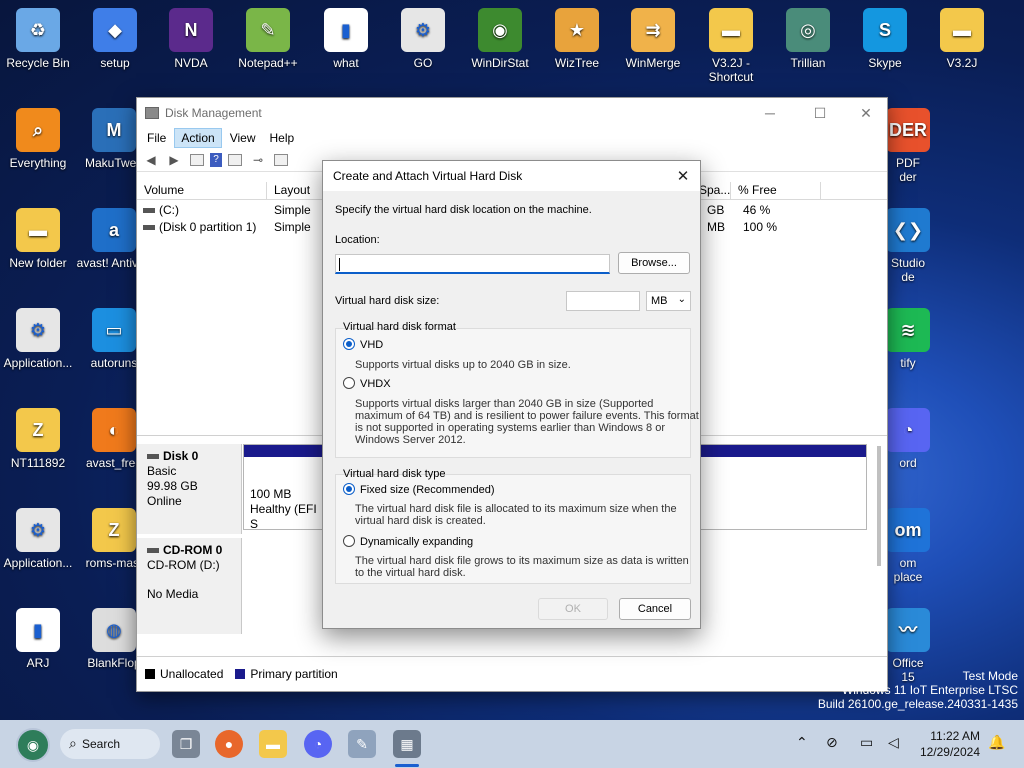 This screenshot has width=1024, height=768. What do you see at coordinates (681, 299) in the screenshot?
I see `chevron-down-icon: ⌄` at bounding box center [681, 299].